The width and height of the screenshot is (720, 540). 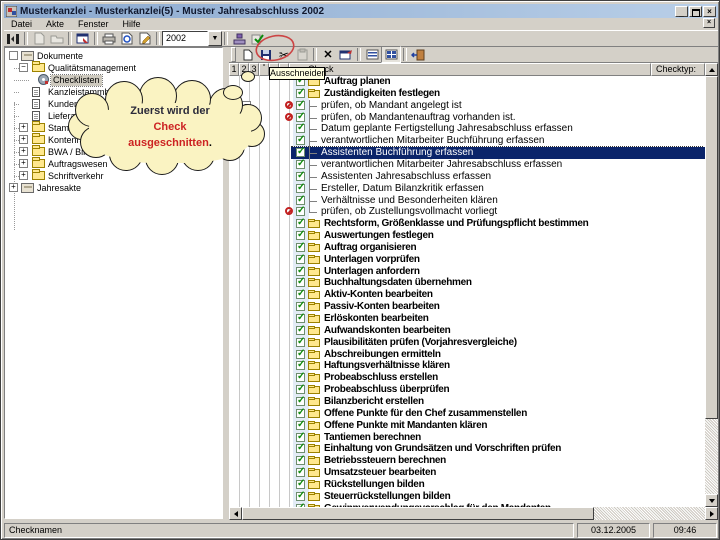 What do you see at coordinates (59, 188) in the screenshot?
I see `tree-item-label: Jahresakte` at bounding box center [59, 188].